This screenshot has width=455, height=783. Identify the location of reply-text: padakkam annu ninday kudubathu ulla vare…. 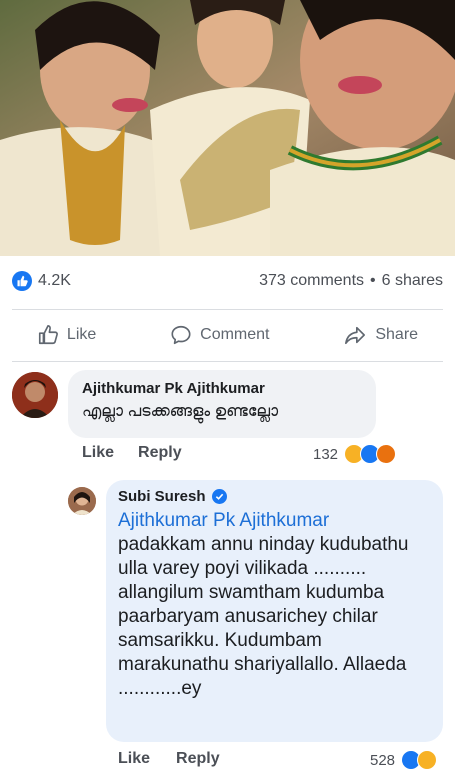
(263, 616).